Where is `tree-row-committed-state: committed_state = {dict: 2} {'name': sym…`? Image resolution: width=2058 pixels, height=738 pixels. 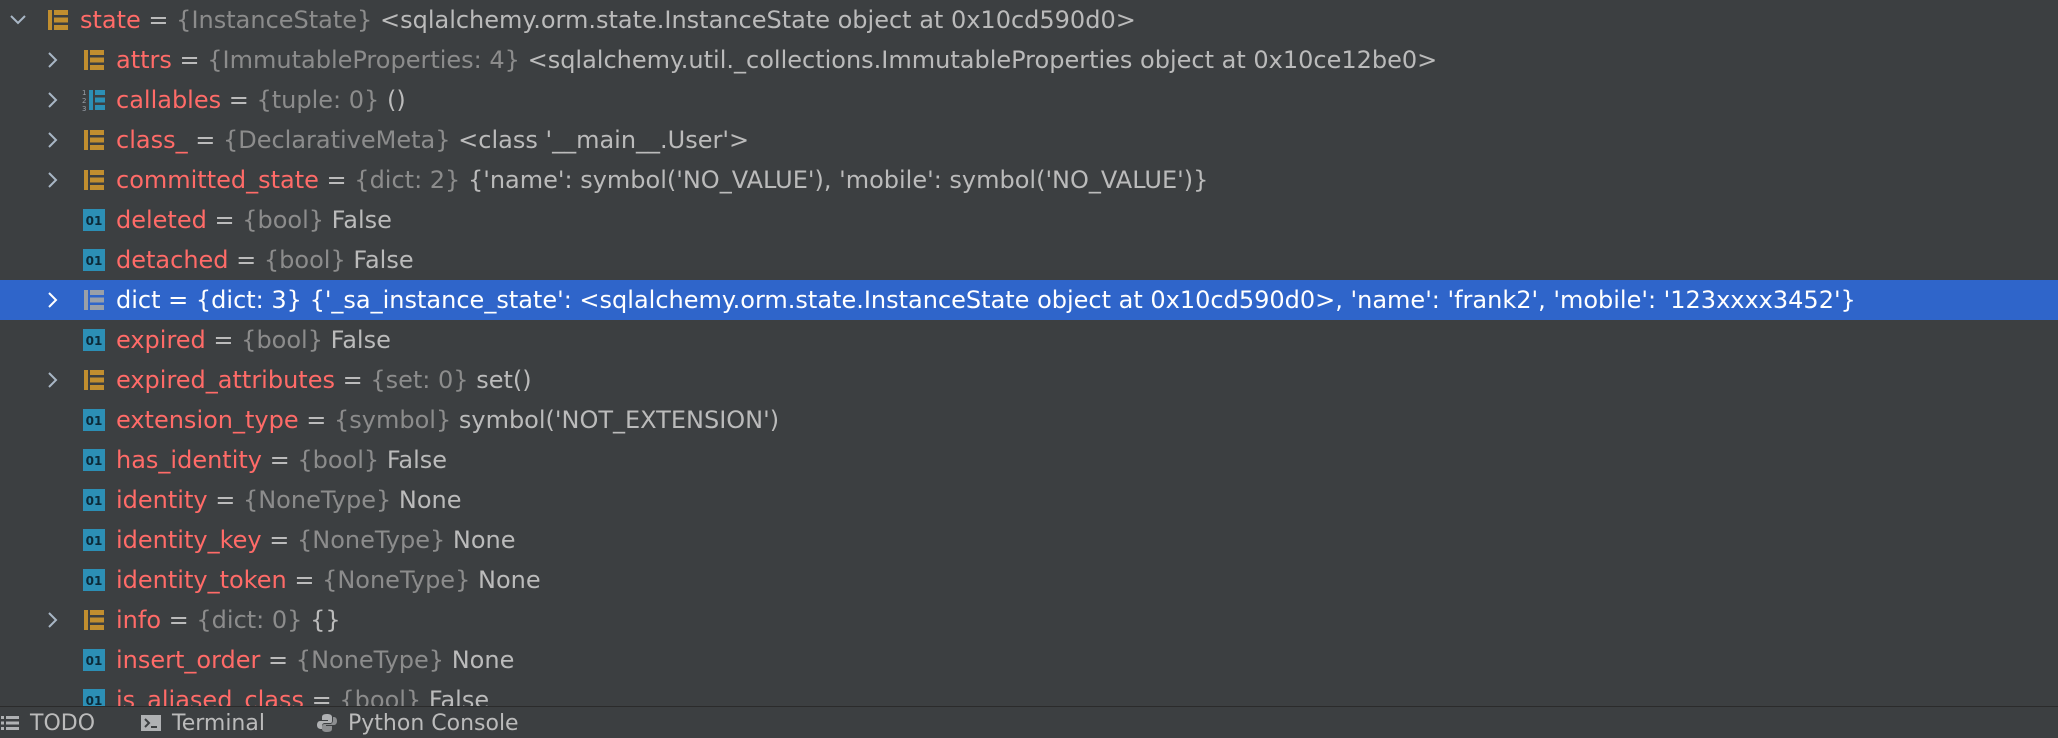 tree-row-committed-state: committed_state = {dict: 2} {'name': sym… is located at coordinates (1029, 180).